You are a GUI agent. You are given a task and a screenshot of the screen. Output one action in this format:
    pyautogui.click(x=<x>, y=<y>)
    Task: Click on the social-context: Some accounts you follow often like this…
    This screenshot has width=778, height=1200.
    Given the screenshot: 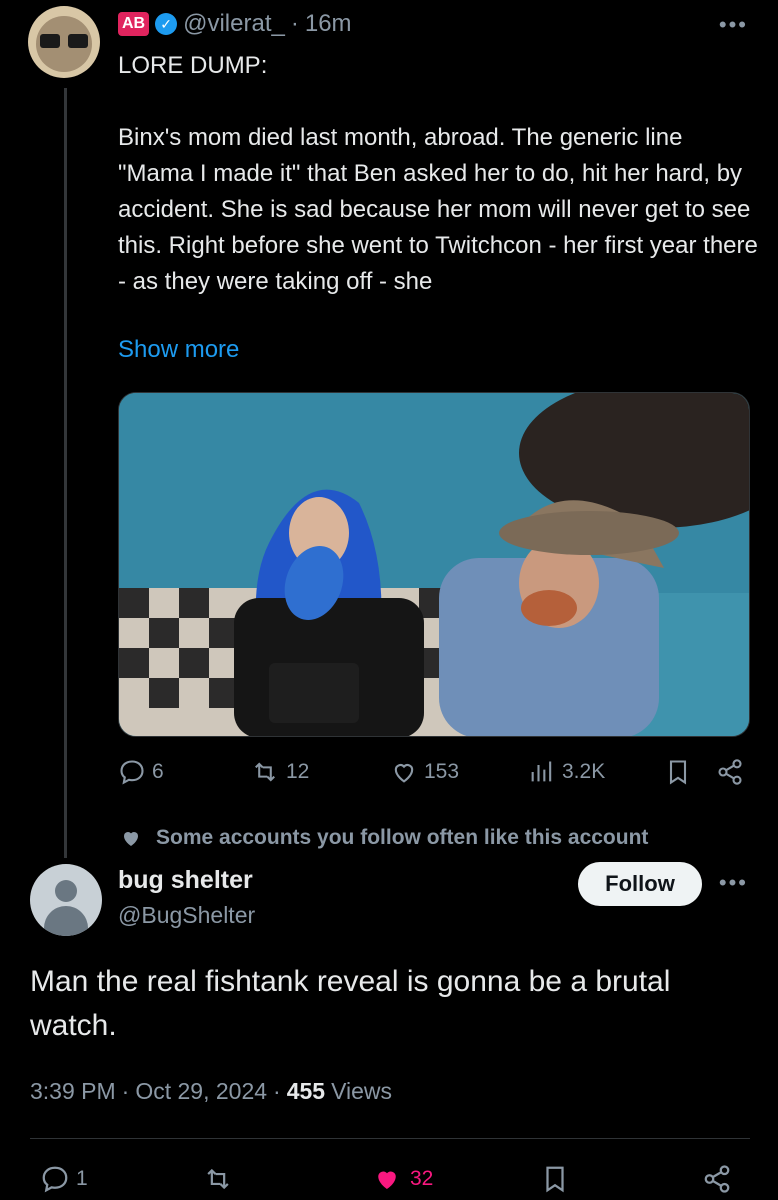 What is the action you would take?
    pyautogui.click(x=383, y=838)
    